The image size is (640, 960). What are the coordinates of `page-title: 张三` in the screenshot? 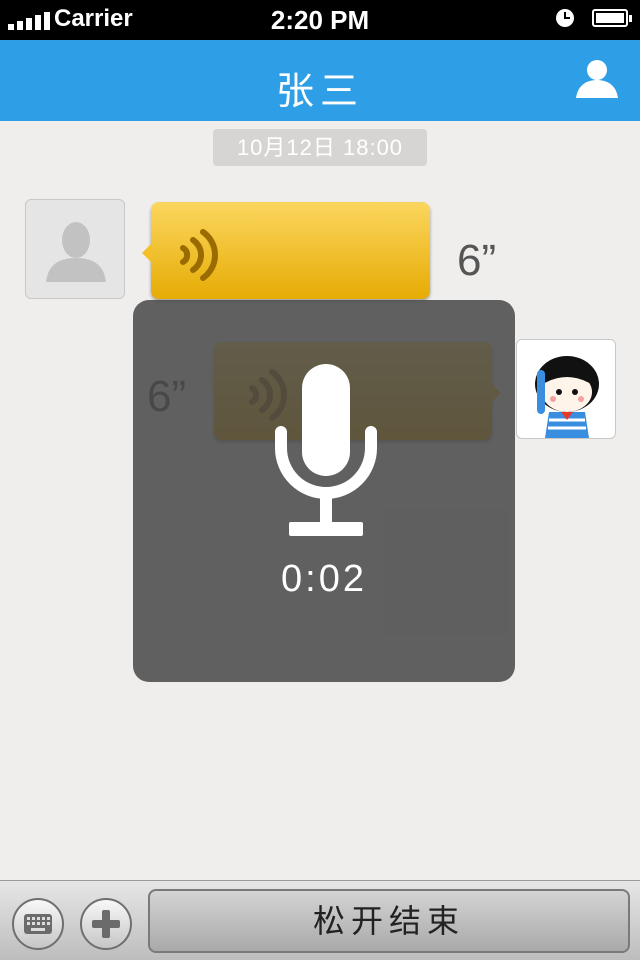 It's located at (319, 92).